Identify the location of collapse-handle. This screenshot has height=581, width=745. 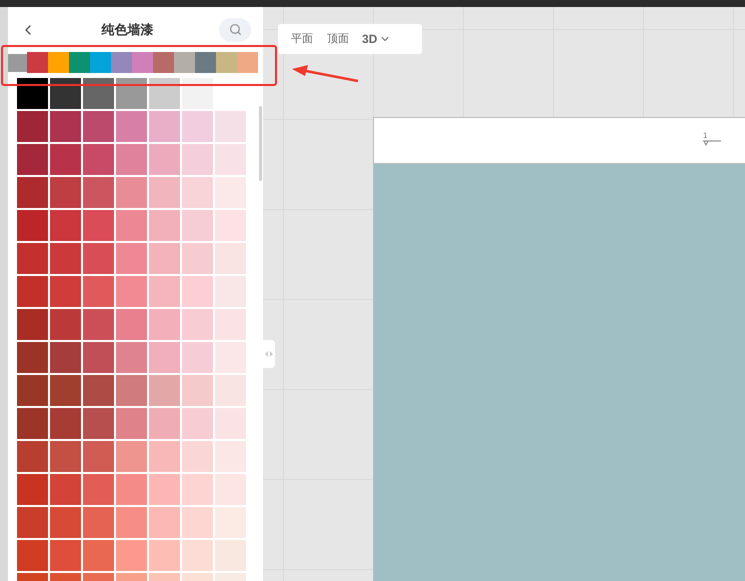
(269, 354).